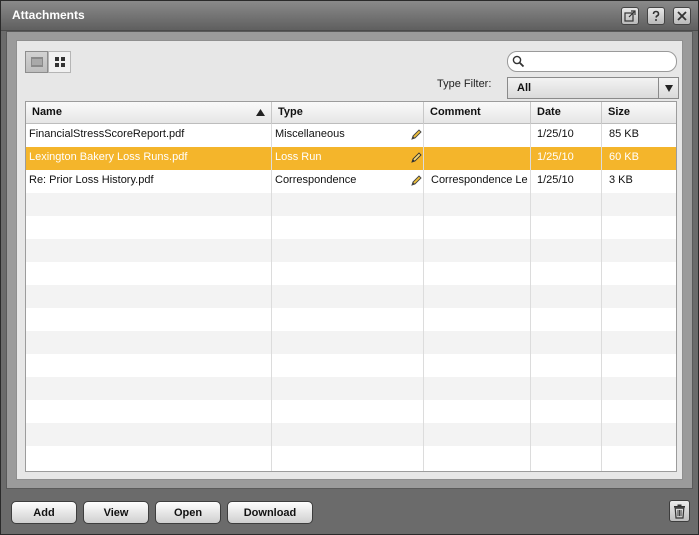 The height and width of the screenshot is (535, 699). I want to click on cell-name: Re: Prior Loss History.pdf, so click(91, 180).